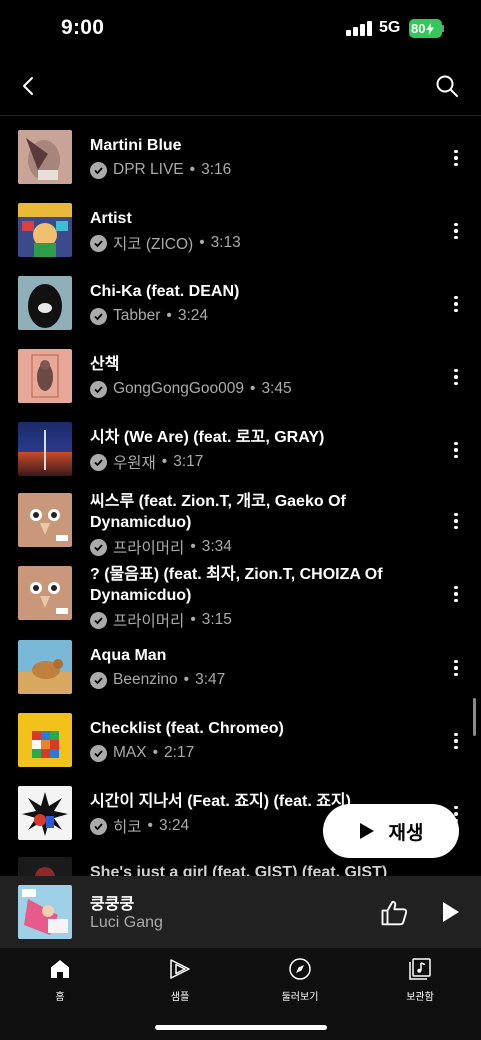  What do you see at coordinates (406, 833) in the screenshot?
I see `play-all-label: 재생` at bounding box center [406, 833].